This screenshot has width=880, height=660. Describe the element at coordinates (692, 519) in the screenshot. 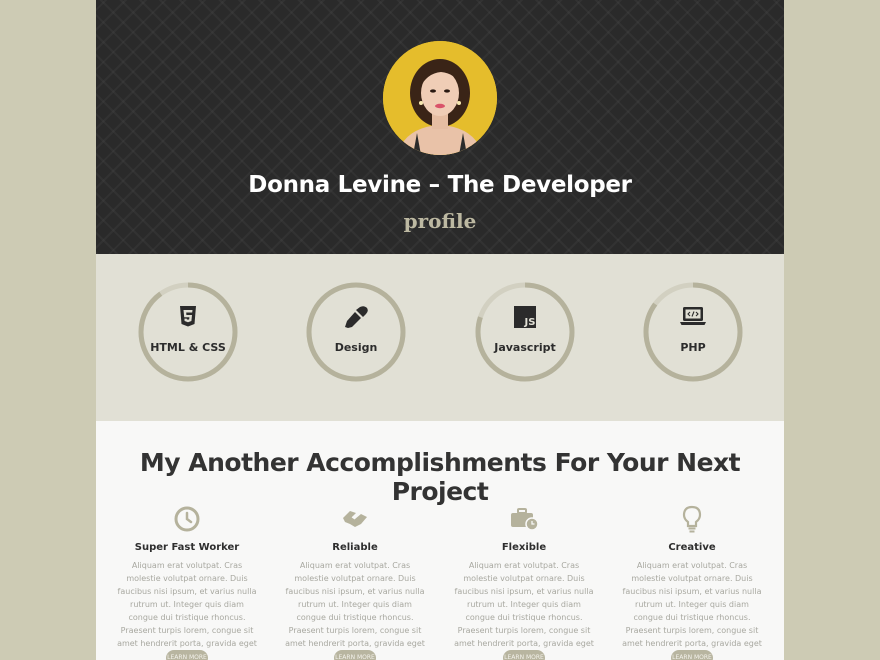

I see `lightbulb-icon` at that location.